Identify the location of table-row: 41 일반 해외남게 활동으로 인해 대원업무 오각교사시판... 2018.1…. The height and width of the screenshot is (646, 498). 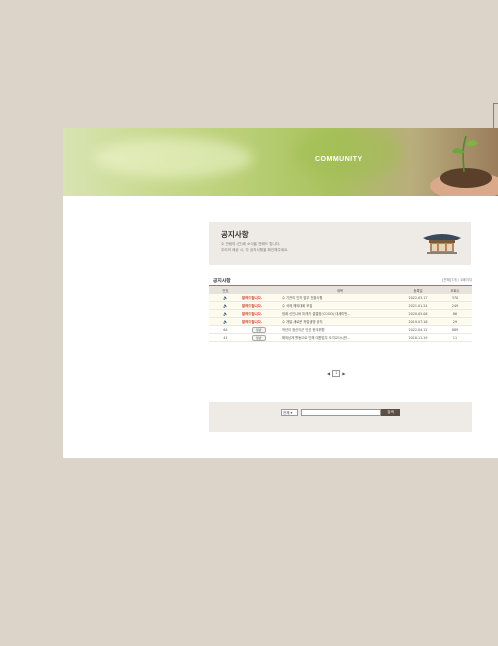
(340, 338).